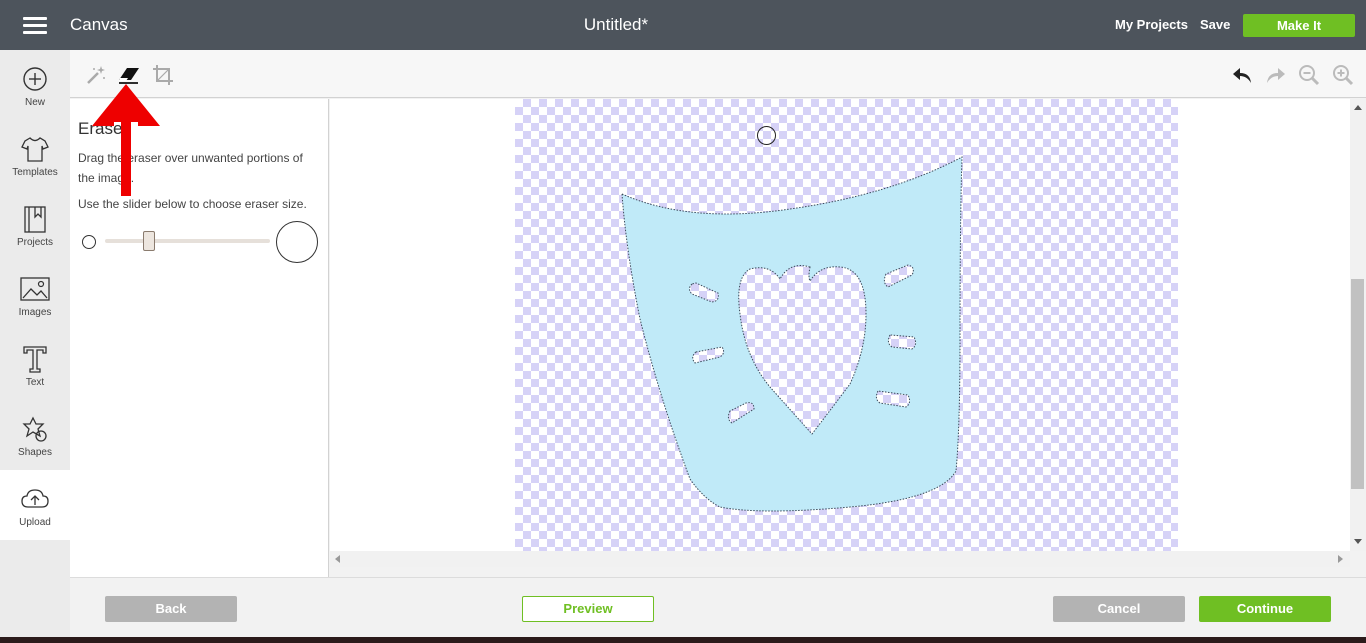 The image size is (1366, 643). What do you see at coordinates (35, 498) in the screenshot?
I see `cloud-upload-icon` at bounding box center [35, 498].